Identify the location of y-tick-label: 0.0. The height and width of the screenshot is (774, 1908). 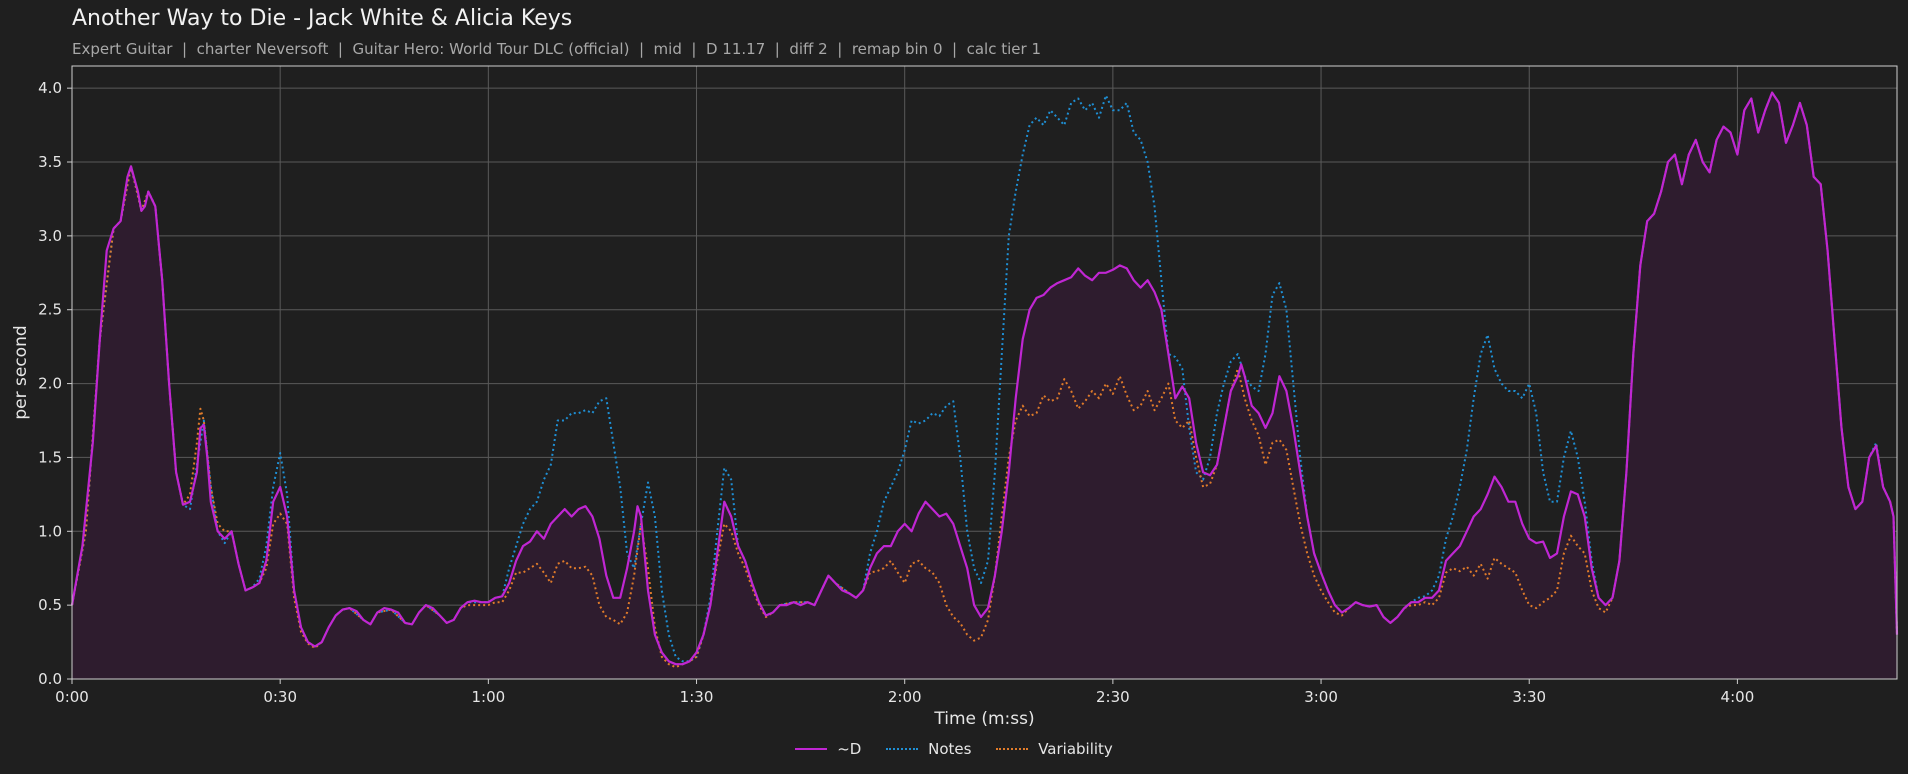
(50, 679).